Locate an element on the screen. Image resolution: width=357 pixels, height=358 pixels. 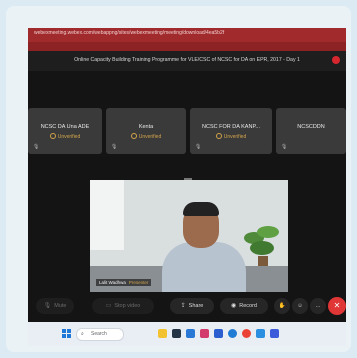
end-meeting-button: ✕ is located at coordinates (337, 306).